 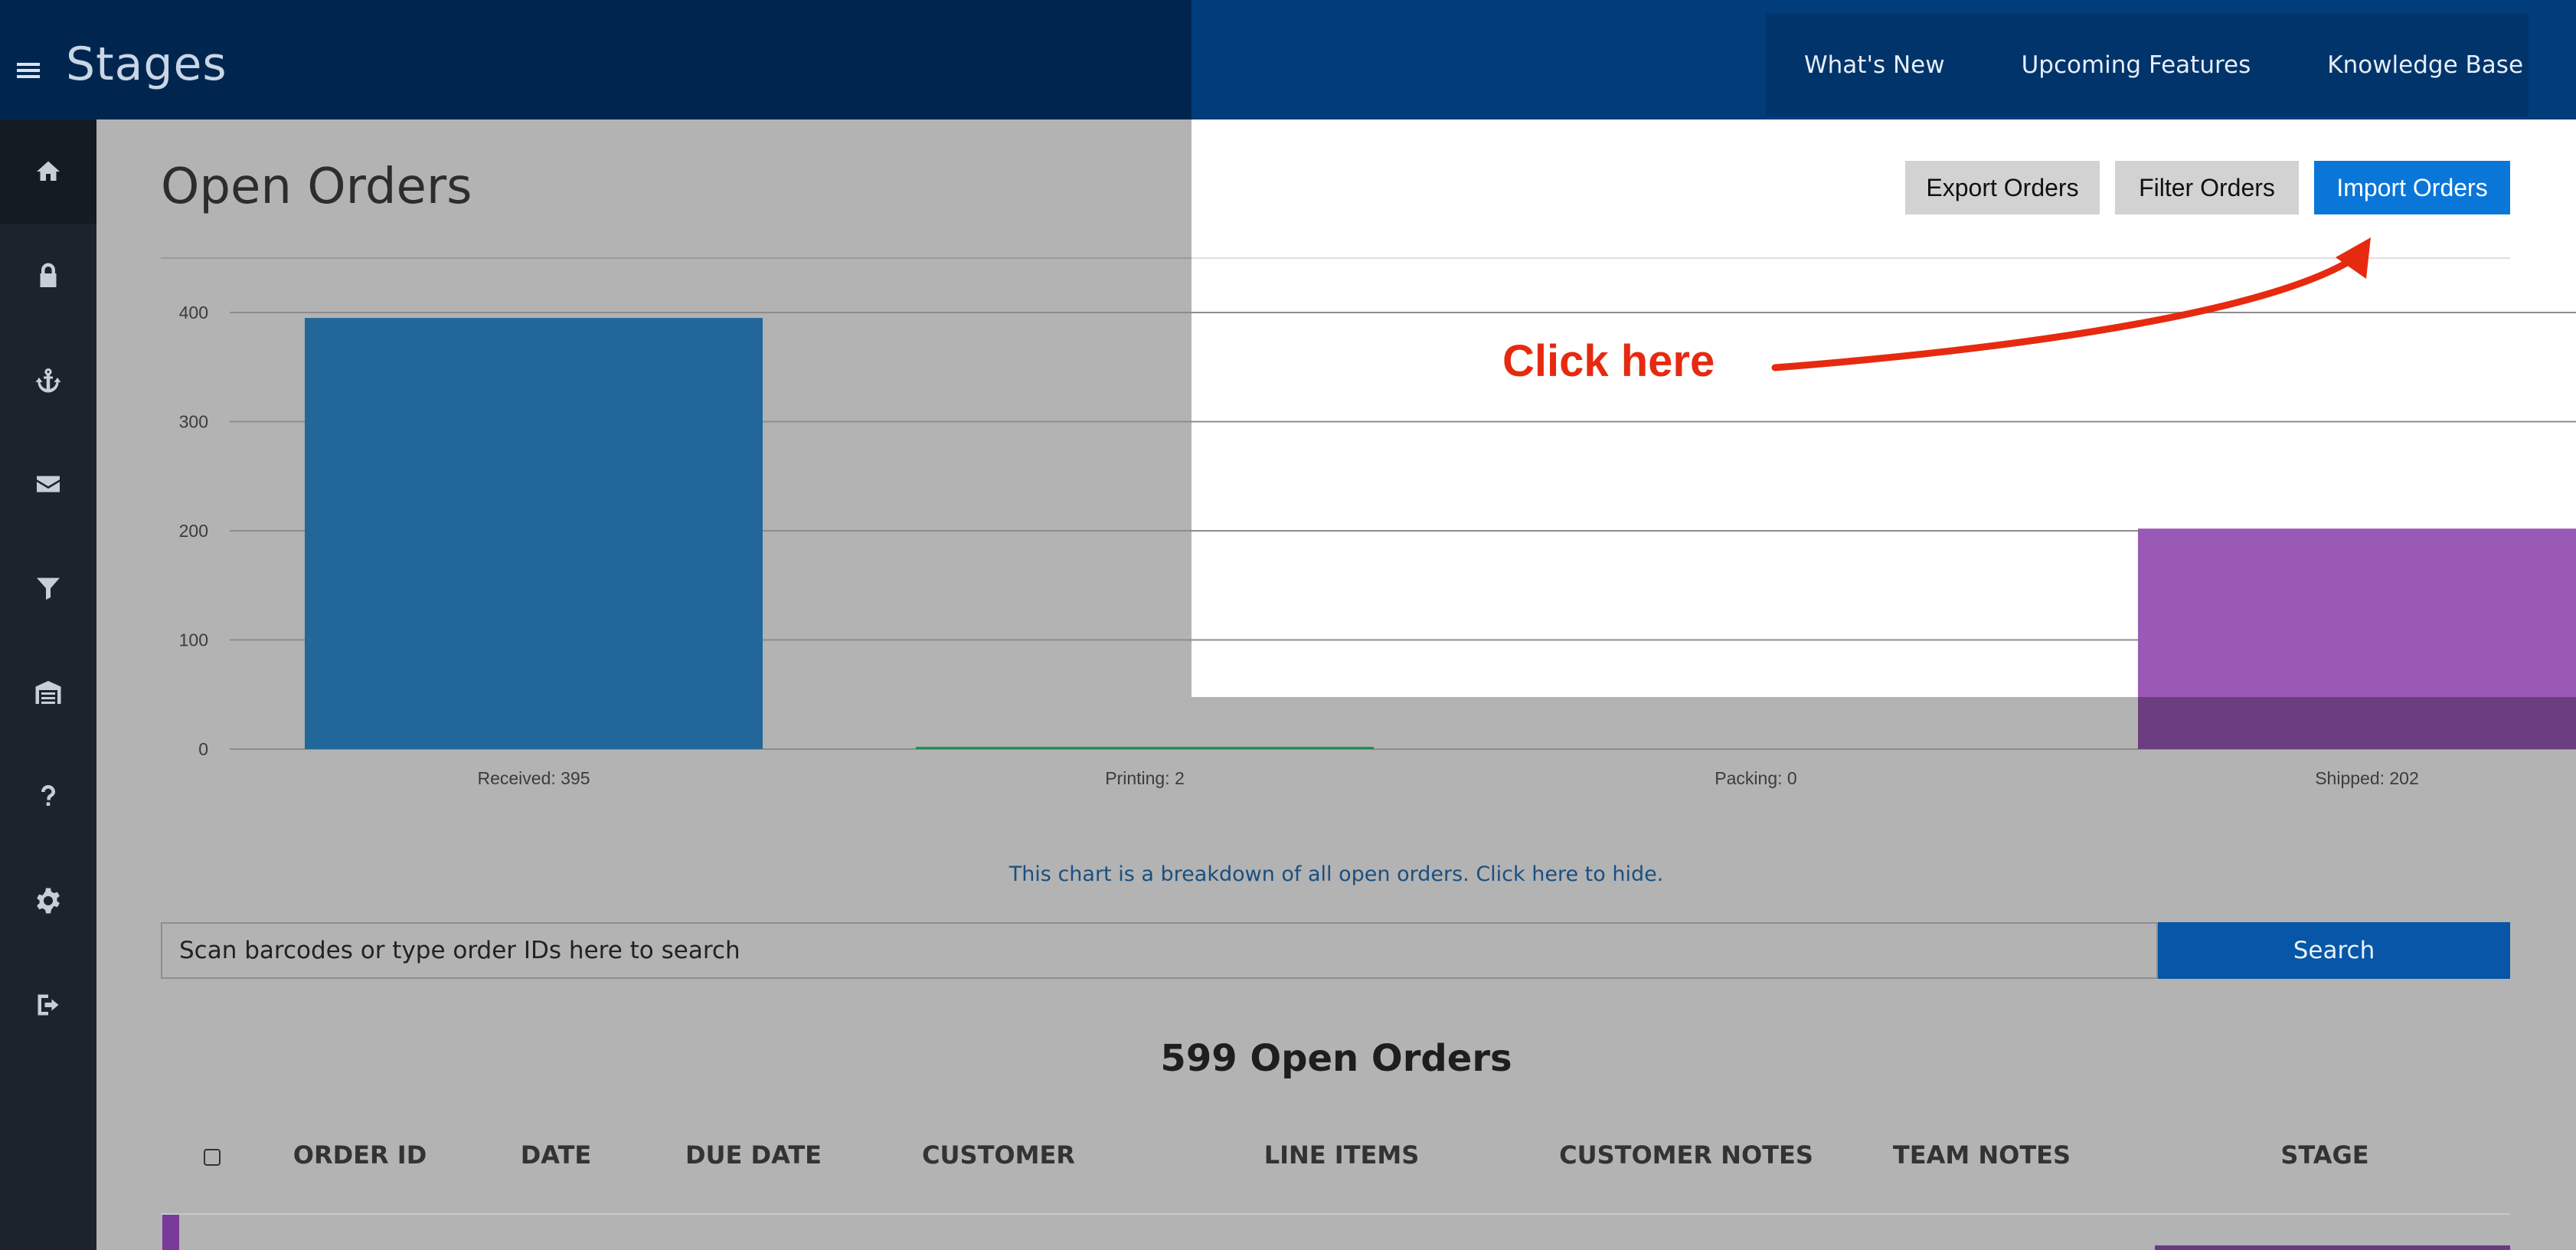 What do you see at coordinates (1874, 65) in the screenshot?
I see `nav-whats-new: What's New` at bounding box center [1874, 65].